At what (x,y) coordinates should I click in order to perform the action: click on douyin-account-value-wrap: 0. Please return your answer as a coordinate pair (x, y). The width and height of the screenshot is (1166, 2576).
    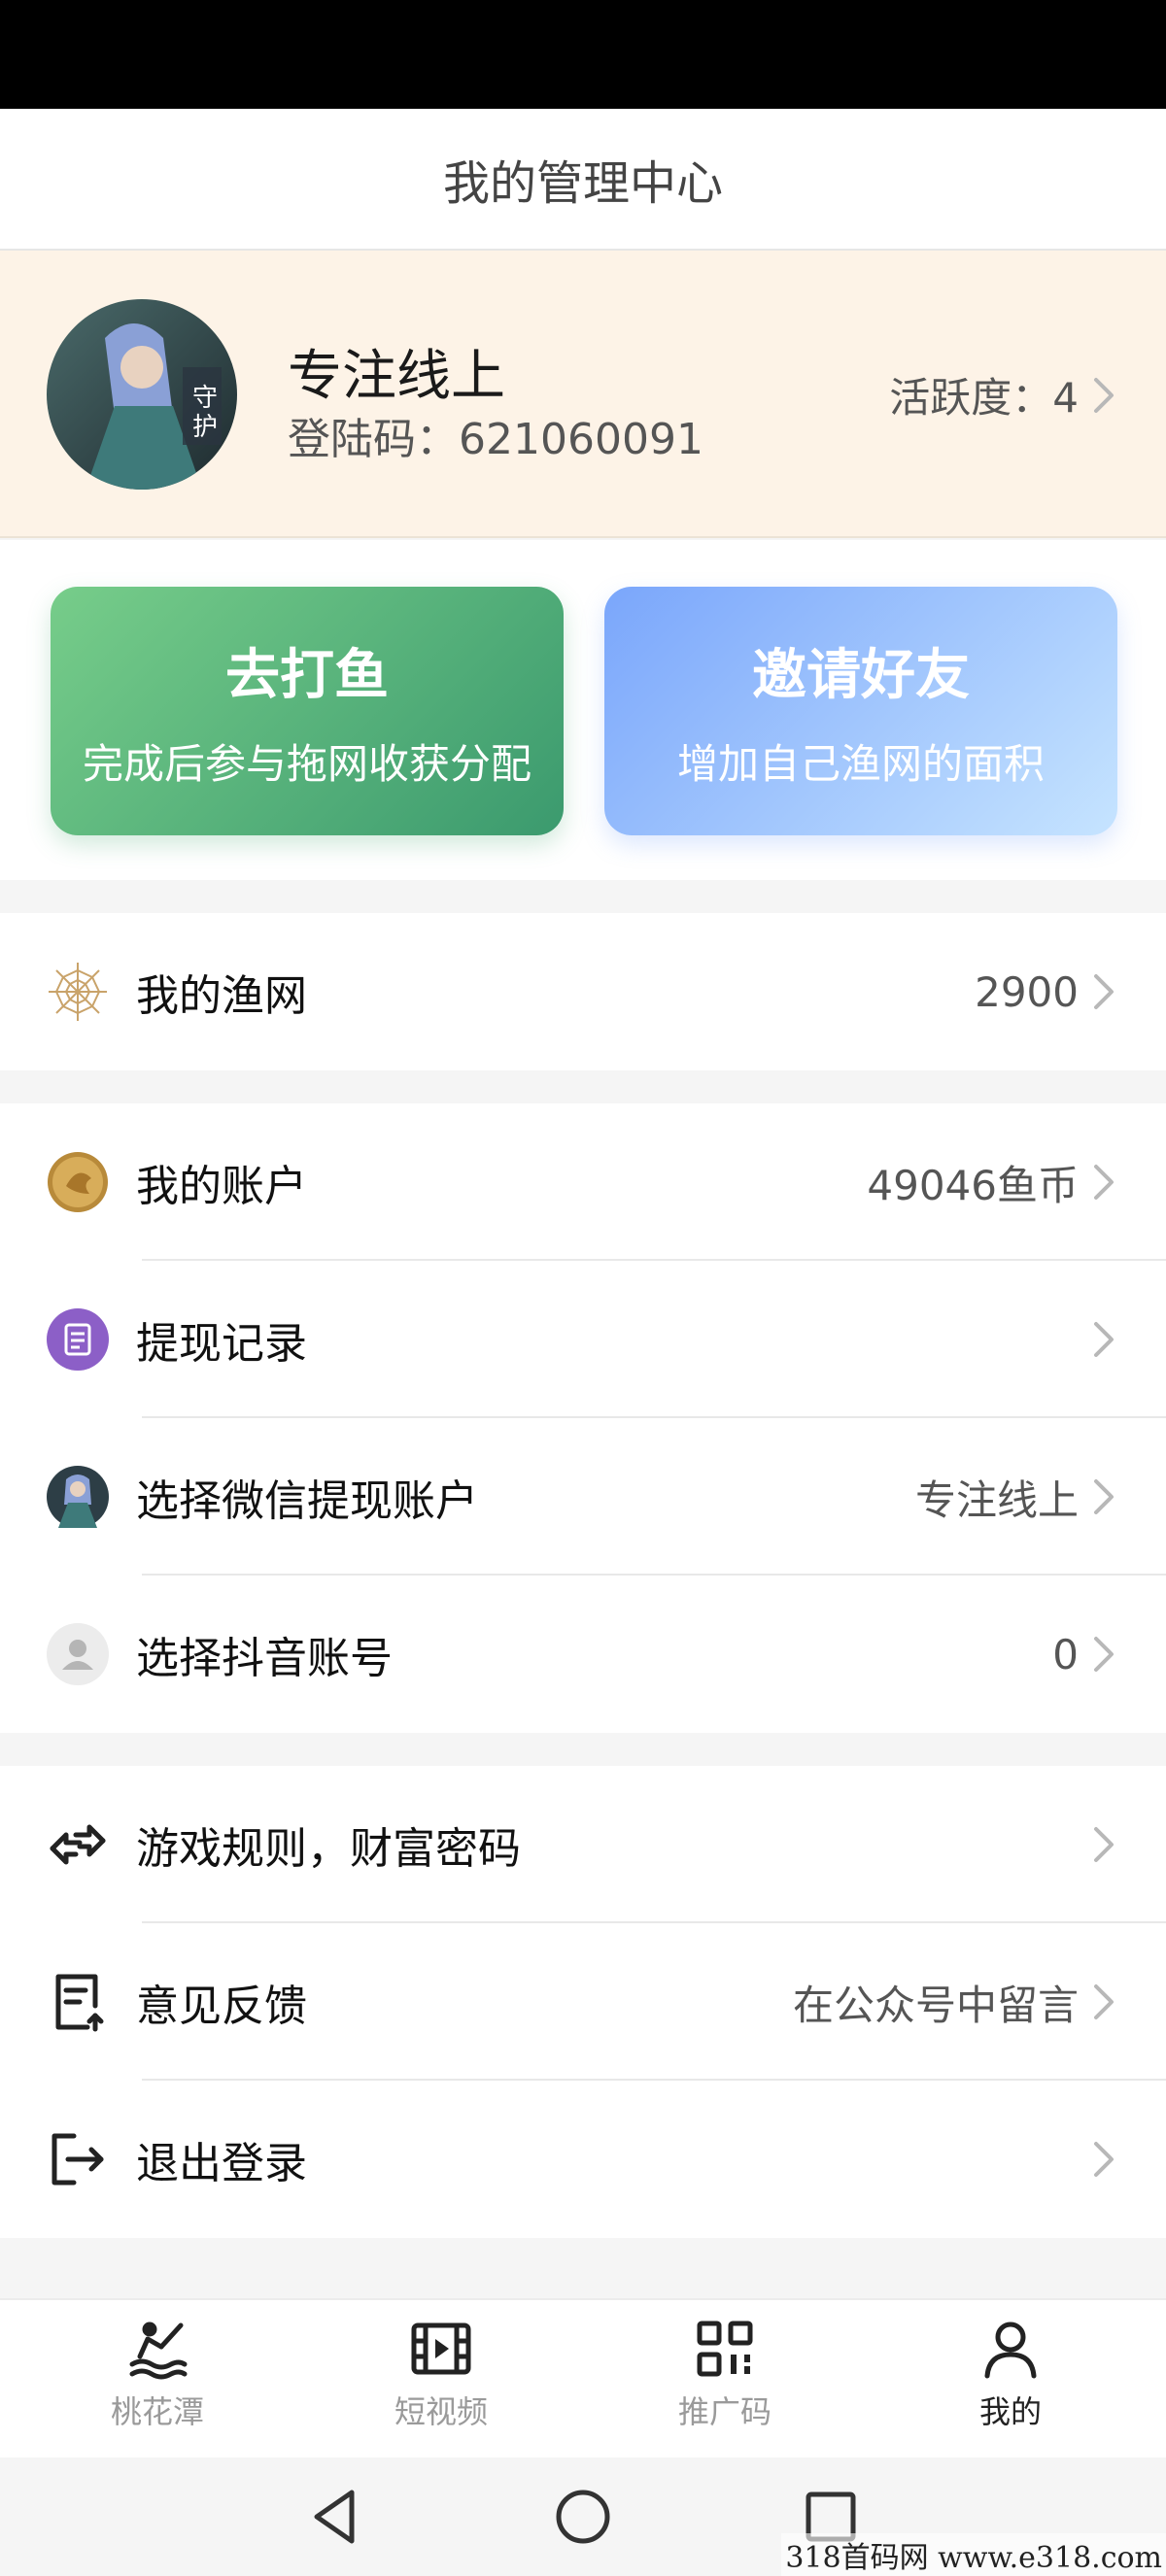
    Looking at the image, I should click on (1084, 1654).